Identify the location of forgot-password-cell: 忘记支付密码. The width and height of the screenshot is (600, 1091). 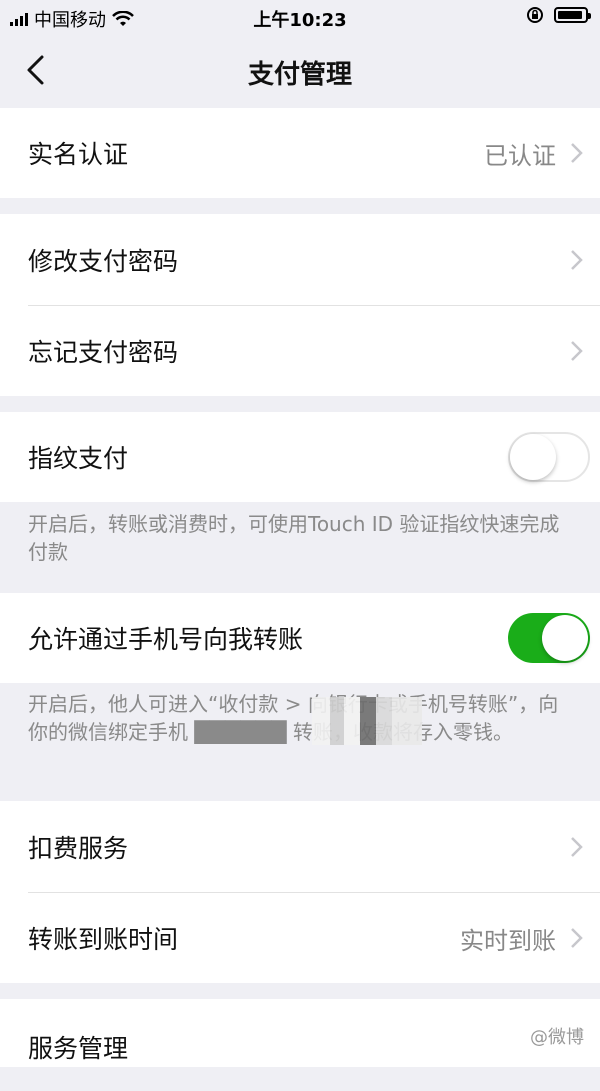
(300, 351).